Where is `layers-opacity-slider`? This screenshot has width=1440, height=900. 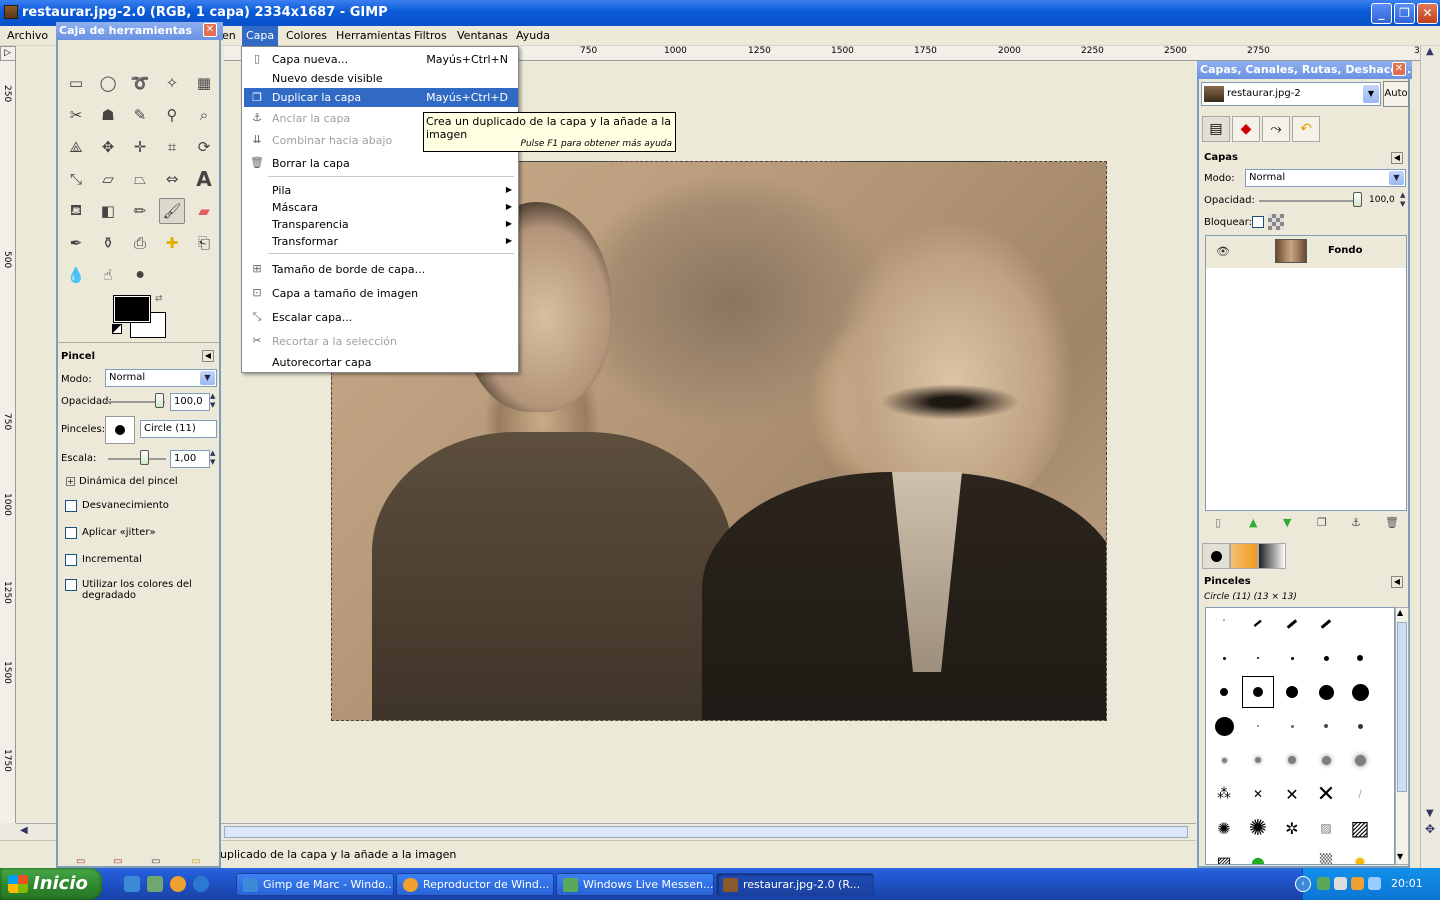
layers-opacity-slider is located at coordinates (1306, 201).